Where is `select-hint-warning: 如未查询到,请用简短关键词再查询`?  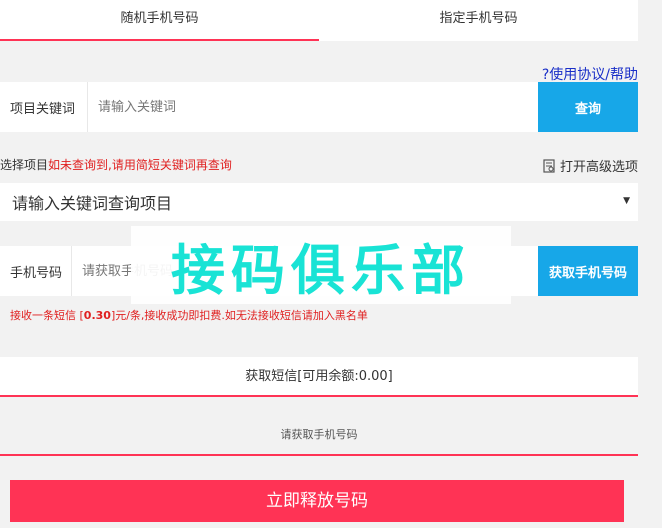 select-hint-warning: 如未查询到,请用简短关键词再查询 is located at coordinates (140, 165).